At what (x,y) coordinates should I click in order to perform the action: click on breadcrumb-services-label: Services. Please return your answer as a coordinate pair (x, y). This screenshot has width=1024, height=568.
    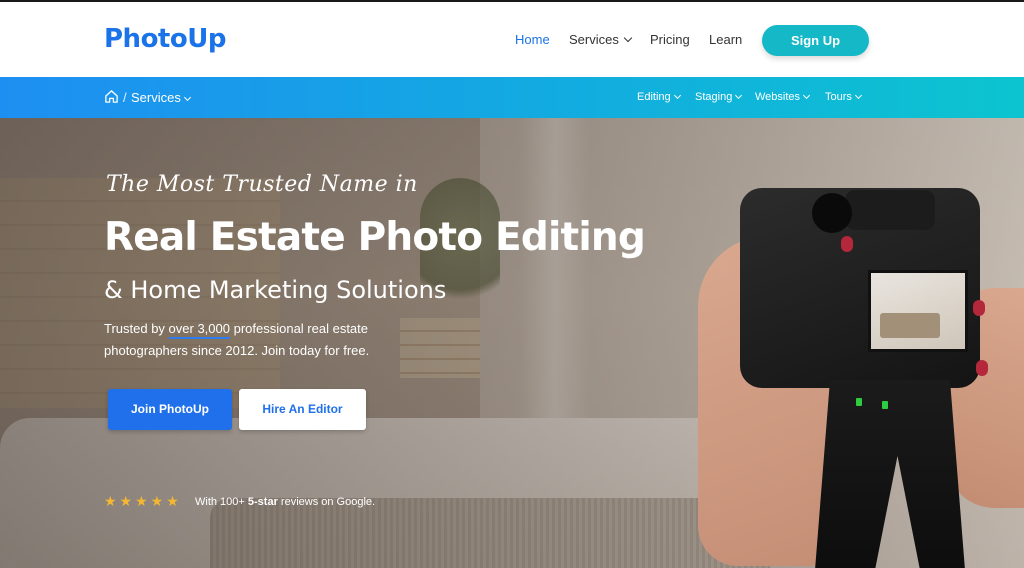
    Looking at the image, I should click on (156, 97).